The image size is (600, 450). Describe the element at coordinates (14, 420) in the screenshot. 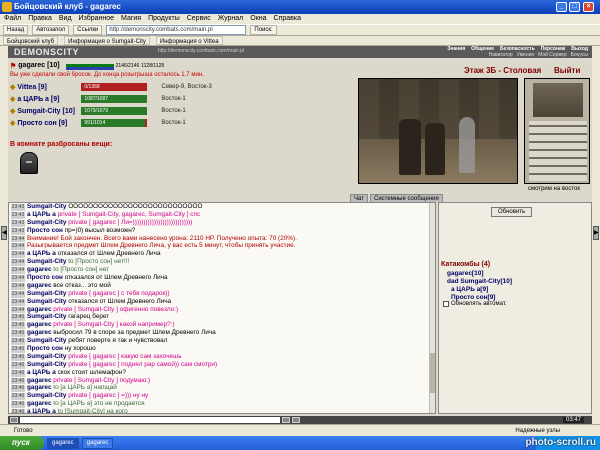

I see `smile-icon` at that location.